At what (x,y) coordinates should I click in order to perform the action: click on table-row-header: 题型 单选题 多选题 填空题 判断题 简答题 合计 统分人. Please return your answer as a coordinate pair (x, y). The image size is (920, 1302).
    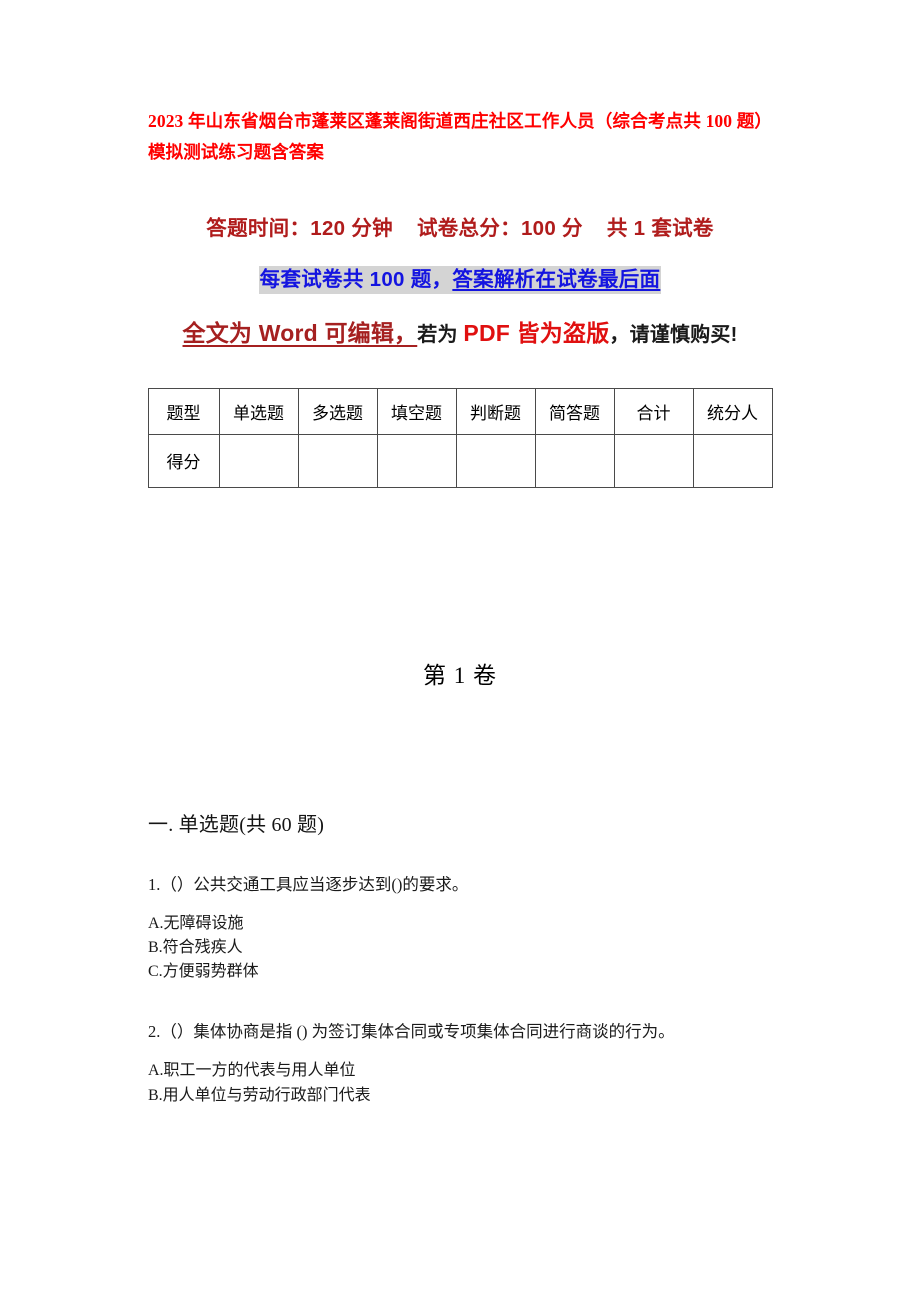
    Looking at the image, I should click on (460, 411).